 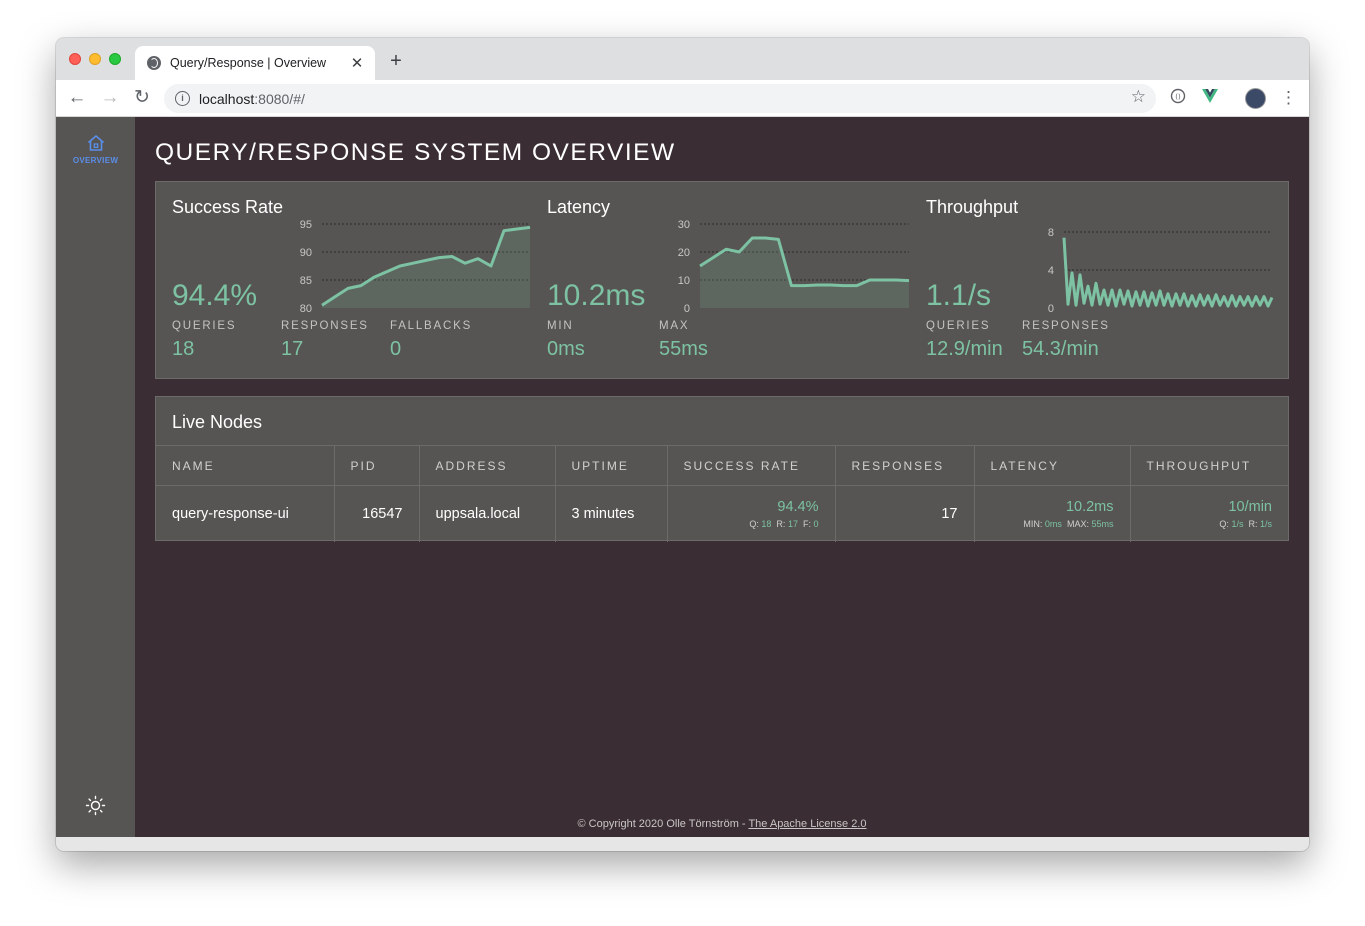 What do you see at coordinates (674, 326) in the screenshot?
I see `max-label: MAX` at bounding box center [674, 326].